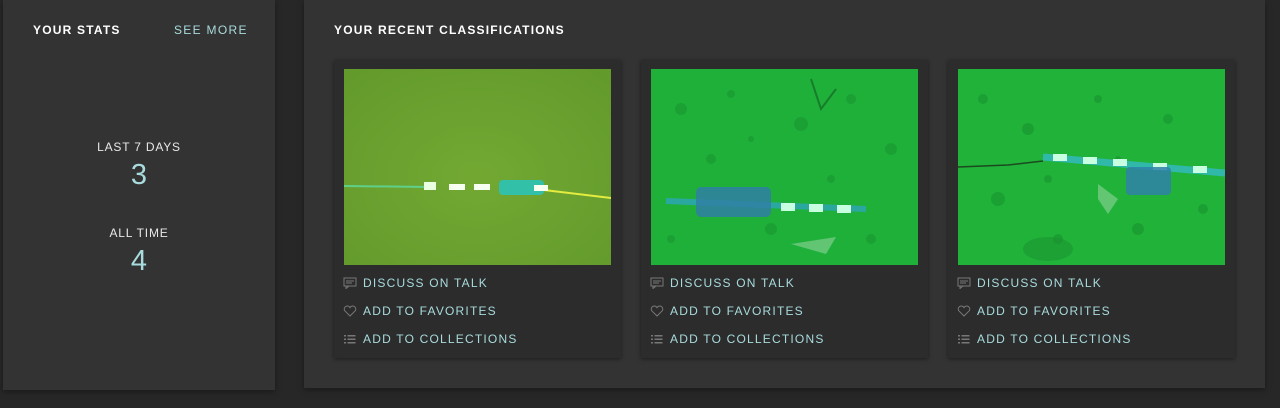 Image resolution: width=1280 pixels, height=408 pixels. I want to click on all-time-value: 4, so click(139, 261).